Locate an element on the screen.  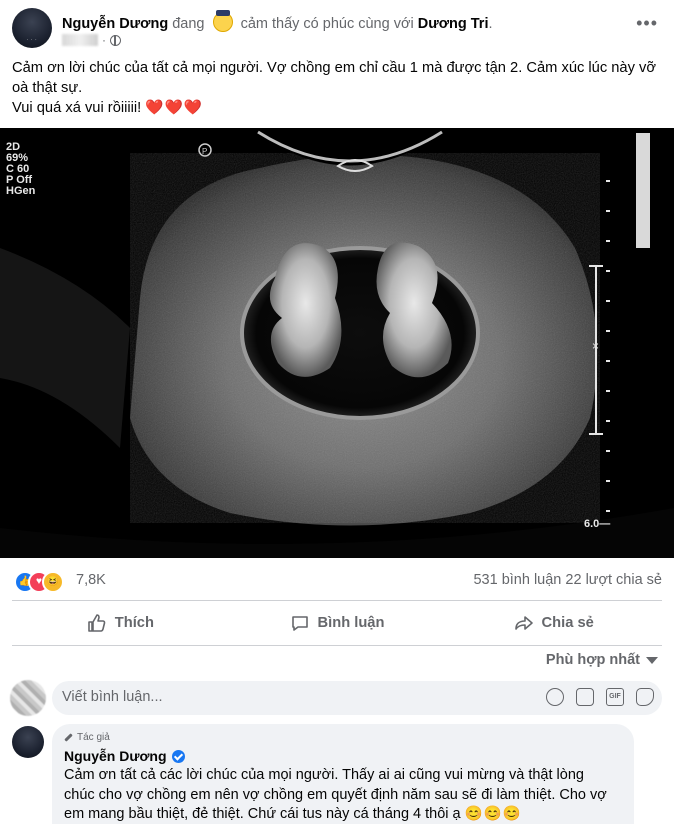
avatar-caption: · · · is located at coordinates (32, 40).